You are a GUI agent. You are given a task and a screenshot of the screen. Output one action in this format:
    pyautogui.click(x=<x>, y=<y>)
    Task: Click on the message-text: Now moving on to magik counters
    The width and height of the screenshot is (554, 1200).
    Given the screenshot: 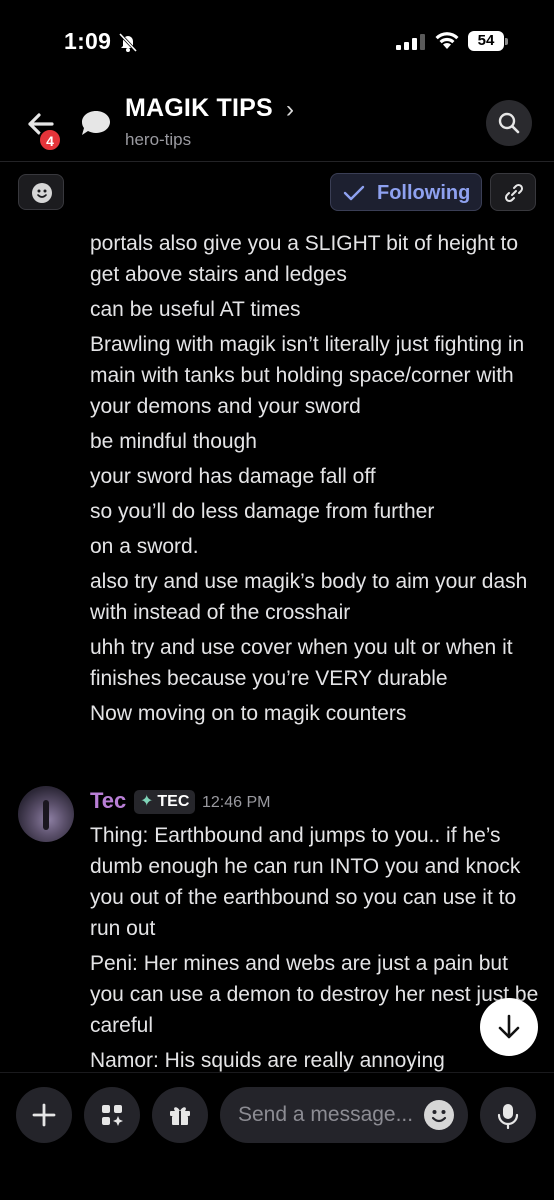 What is the action you would take?
    pyautogui.click(x=315, y=713)
    